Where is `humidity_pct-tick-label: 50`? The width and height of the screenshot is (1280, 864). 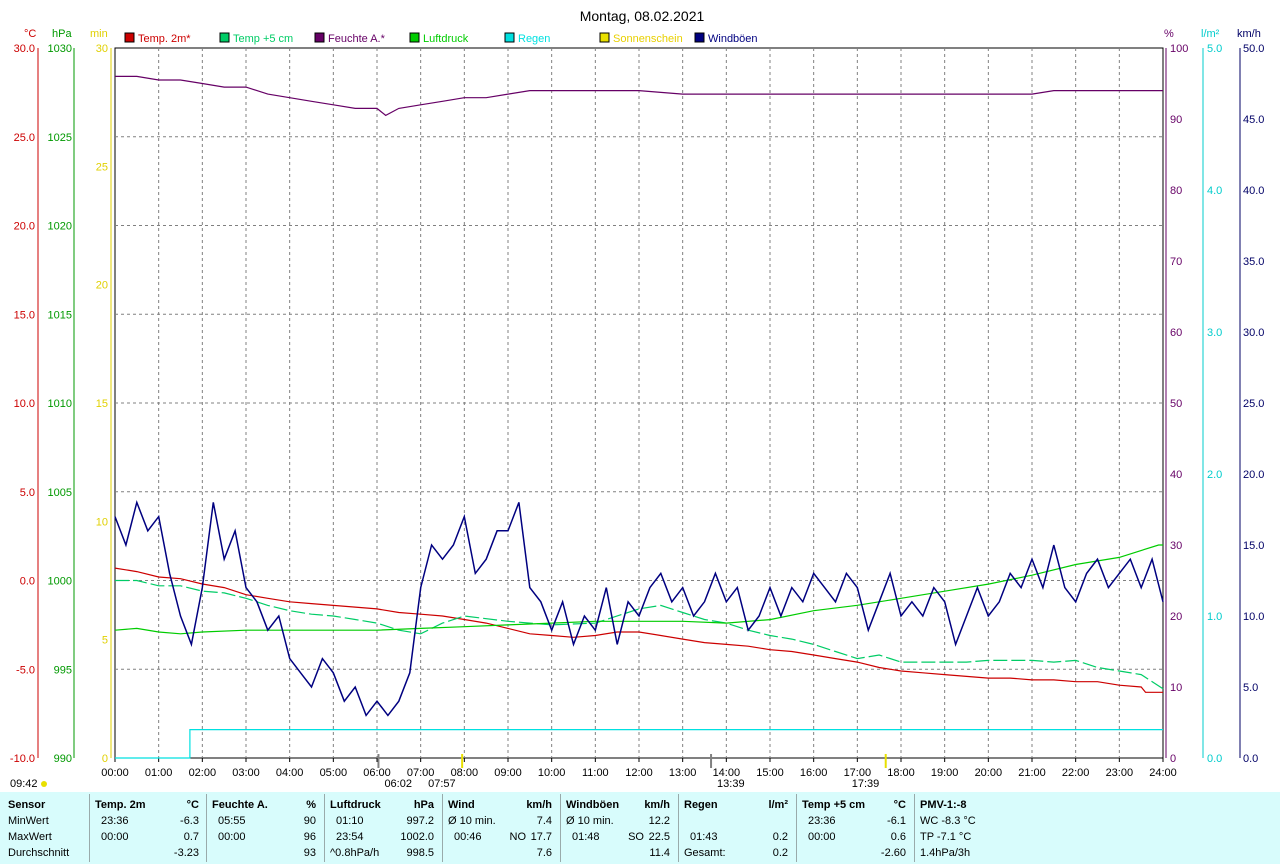
humidity_pct-tick-label: 50 is located at coordinates (1176, 404).